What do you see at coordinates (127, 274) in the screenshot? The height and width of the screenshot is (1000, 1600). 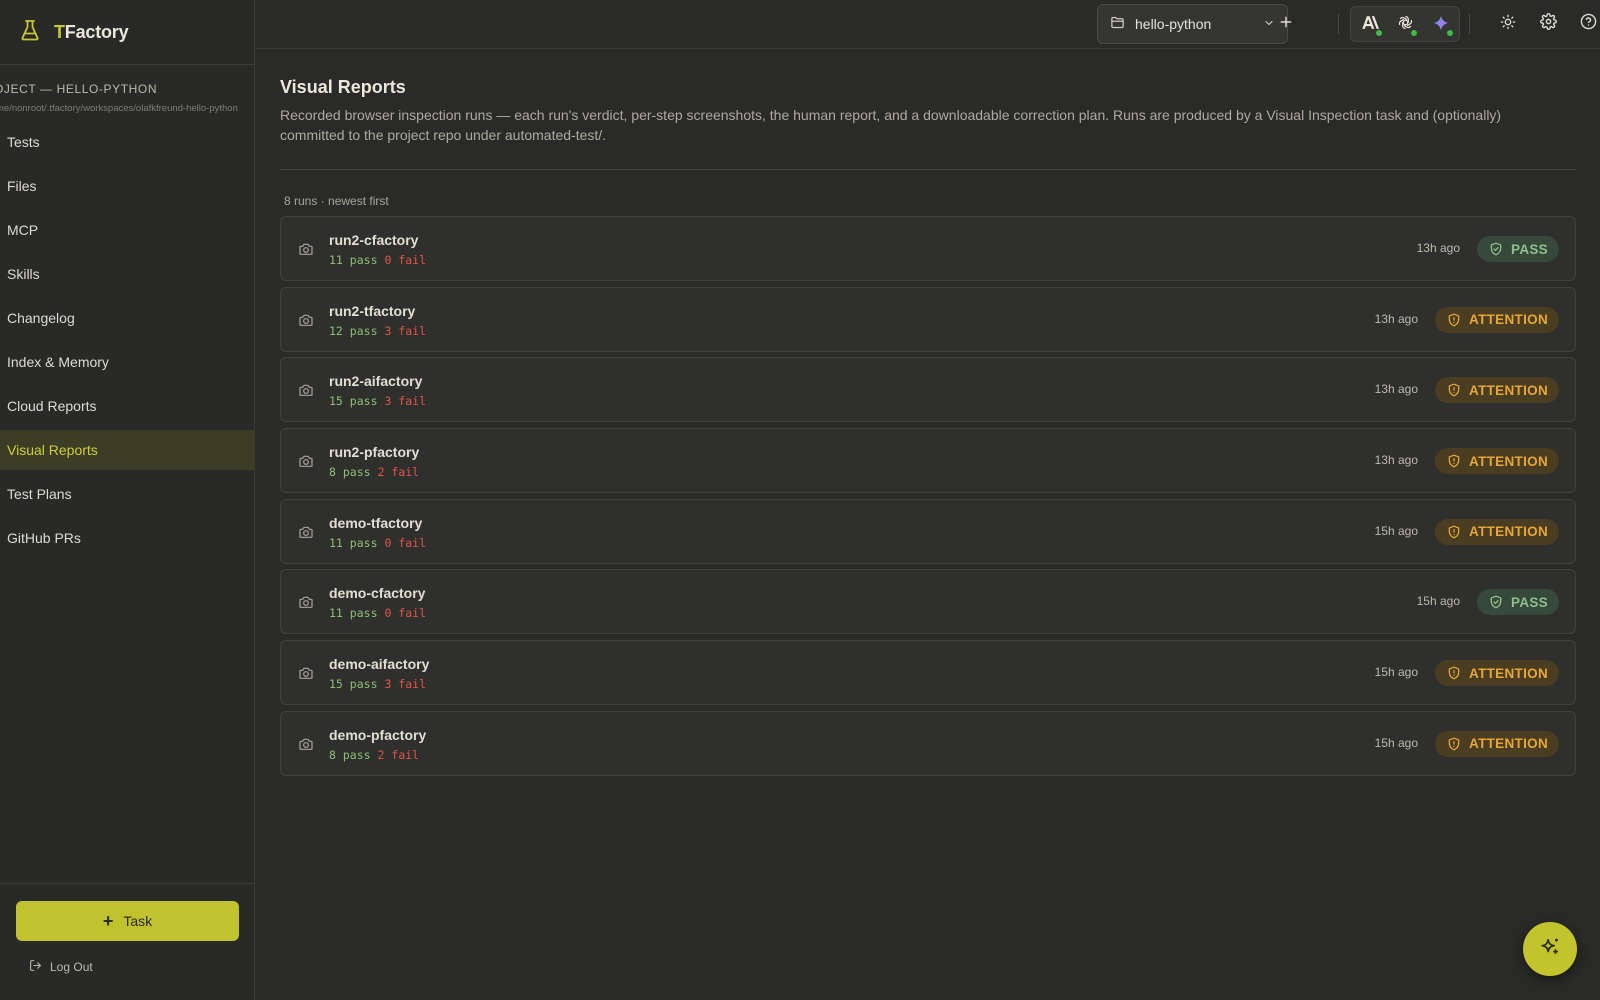 I see `sidebar-item-skills: Skills` at bounding box center [127, 274].